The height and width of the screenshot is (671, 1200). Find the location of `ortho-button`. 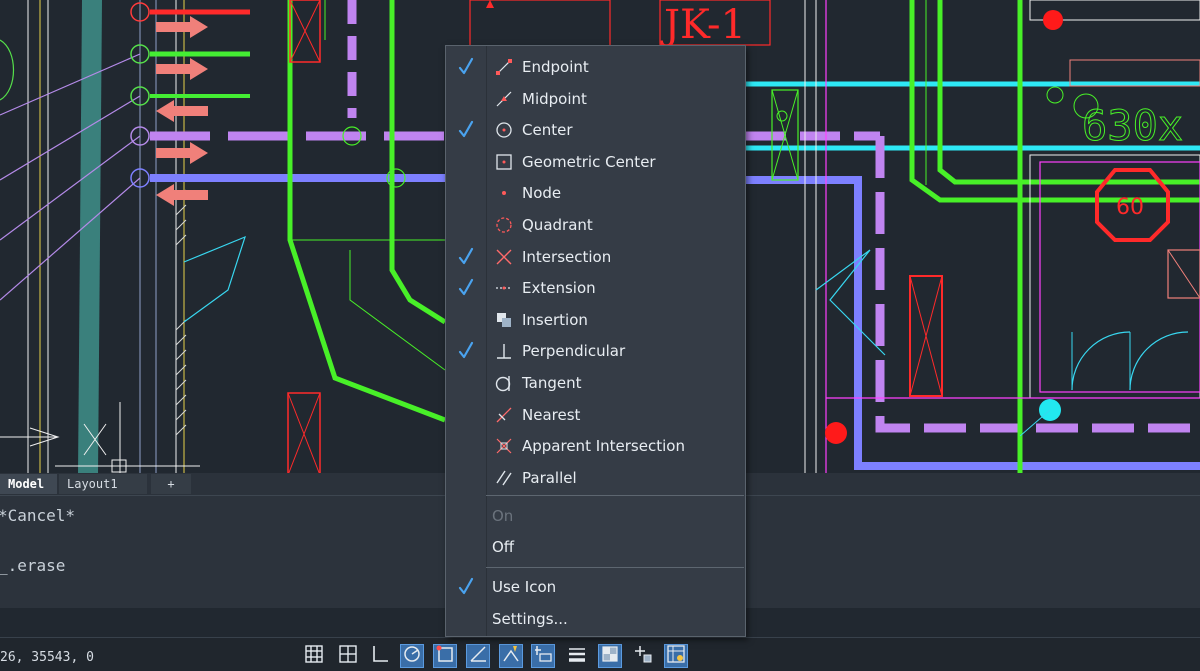

ortho-button is located at coordinates (380, 656).